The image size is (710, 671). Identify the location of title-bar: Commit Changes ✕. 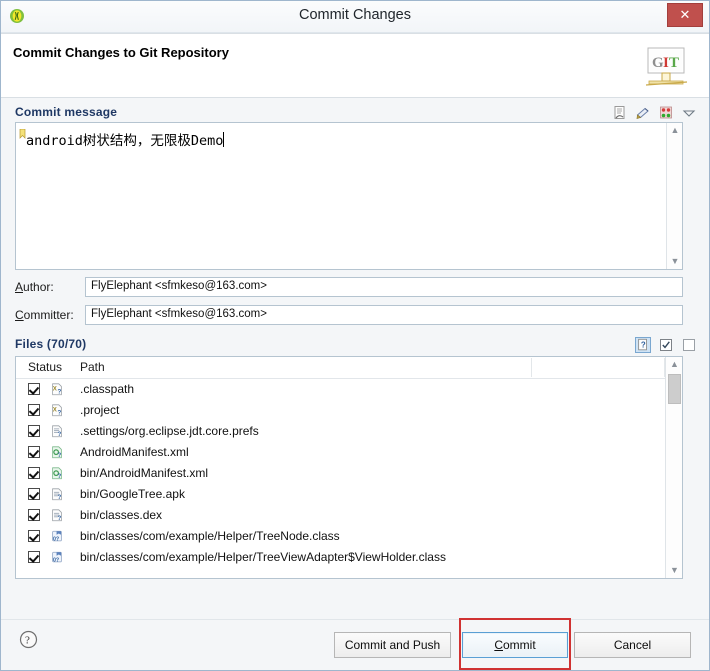
(355, 17).